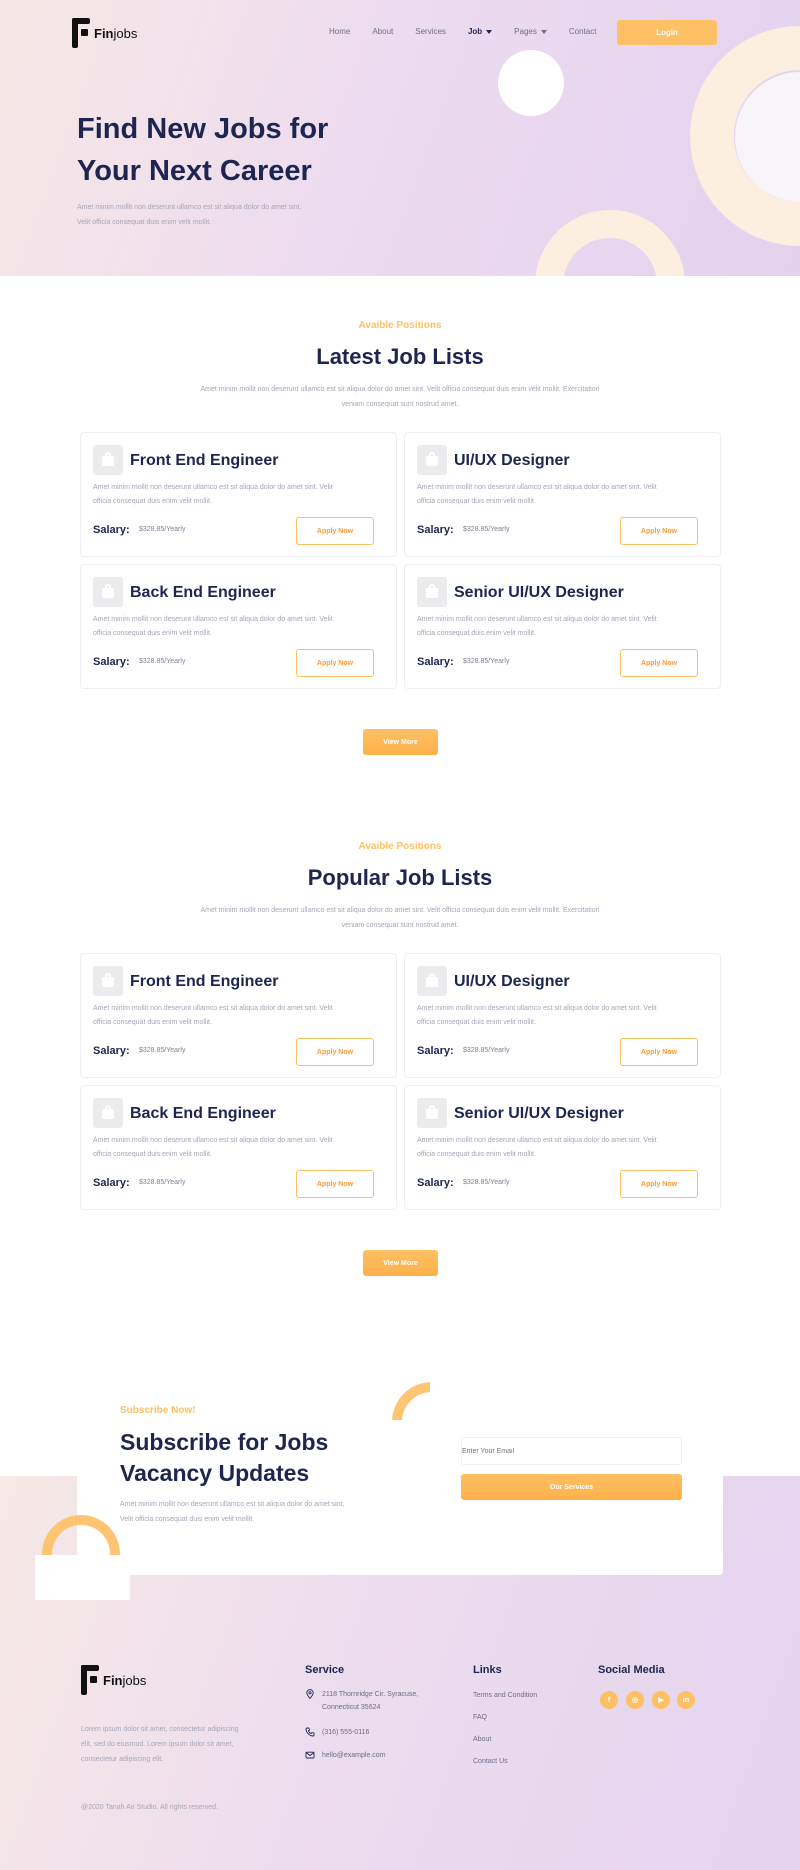 The height and width of the screenshot is (1870, 800). Describe the element at coordinates (430, 31) in the screenshot. I see `nav-item-services: Services` at that location.